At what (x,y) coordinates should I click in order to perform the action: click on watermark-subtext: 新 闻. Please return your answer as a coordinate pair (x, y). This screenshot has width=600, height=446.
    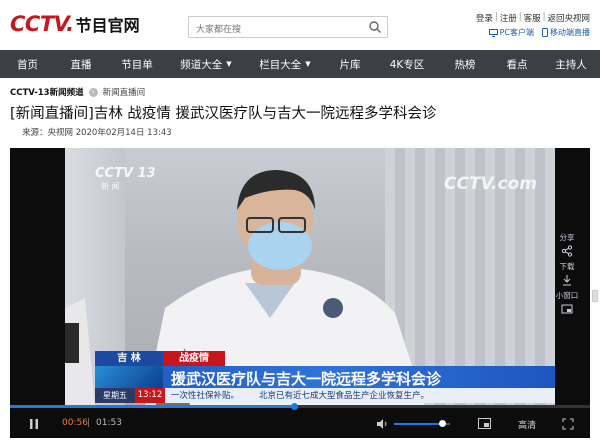
    Looking at the image, I should click on (110, 186).